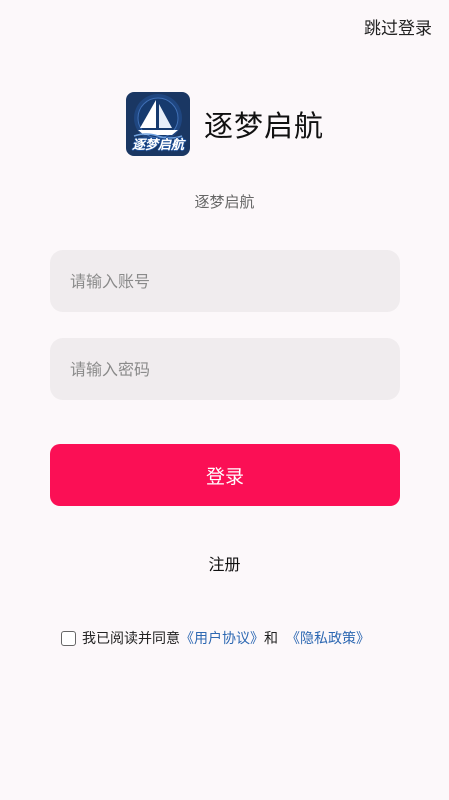  I want to click on agreement-and: 和, so click(271, 639).